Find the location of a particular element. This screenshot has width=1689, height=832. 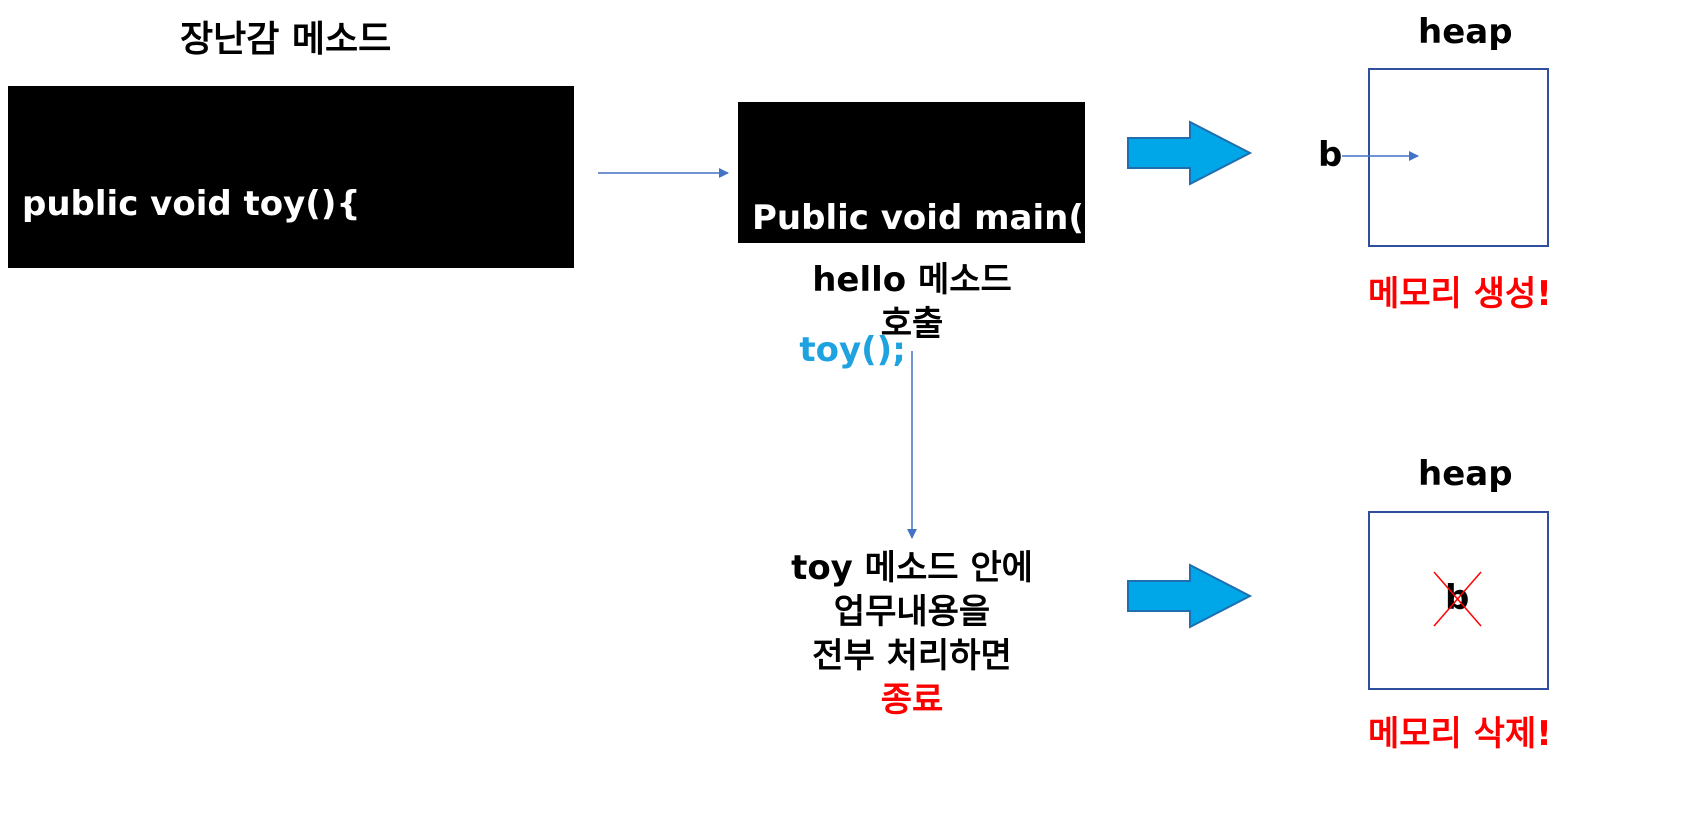

block-arrow-bottom is located at coordinates (1190, 596).